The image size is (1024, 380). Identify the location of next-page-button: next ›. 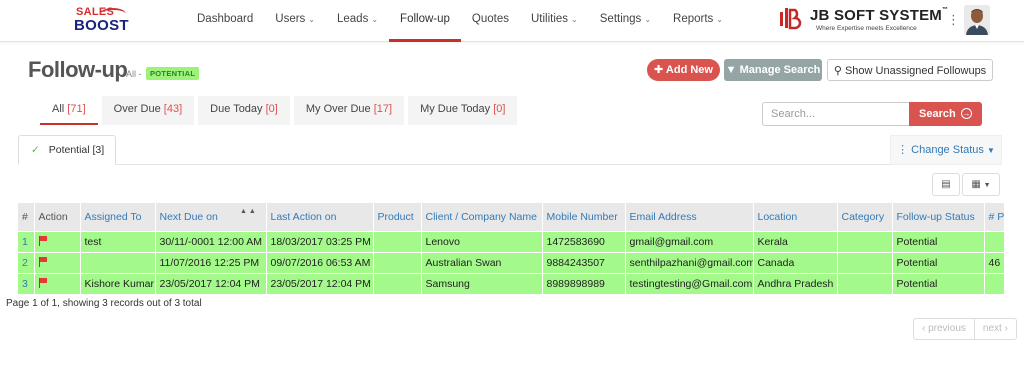
(995, 329).